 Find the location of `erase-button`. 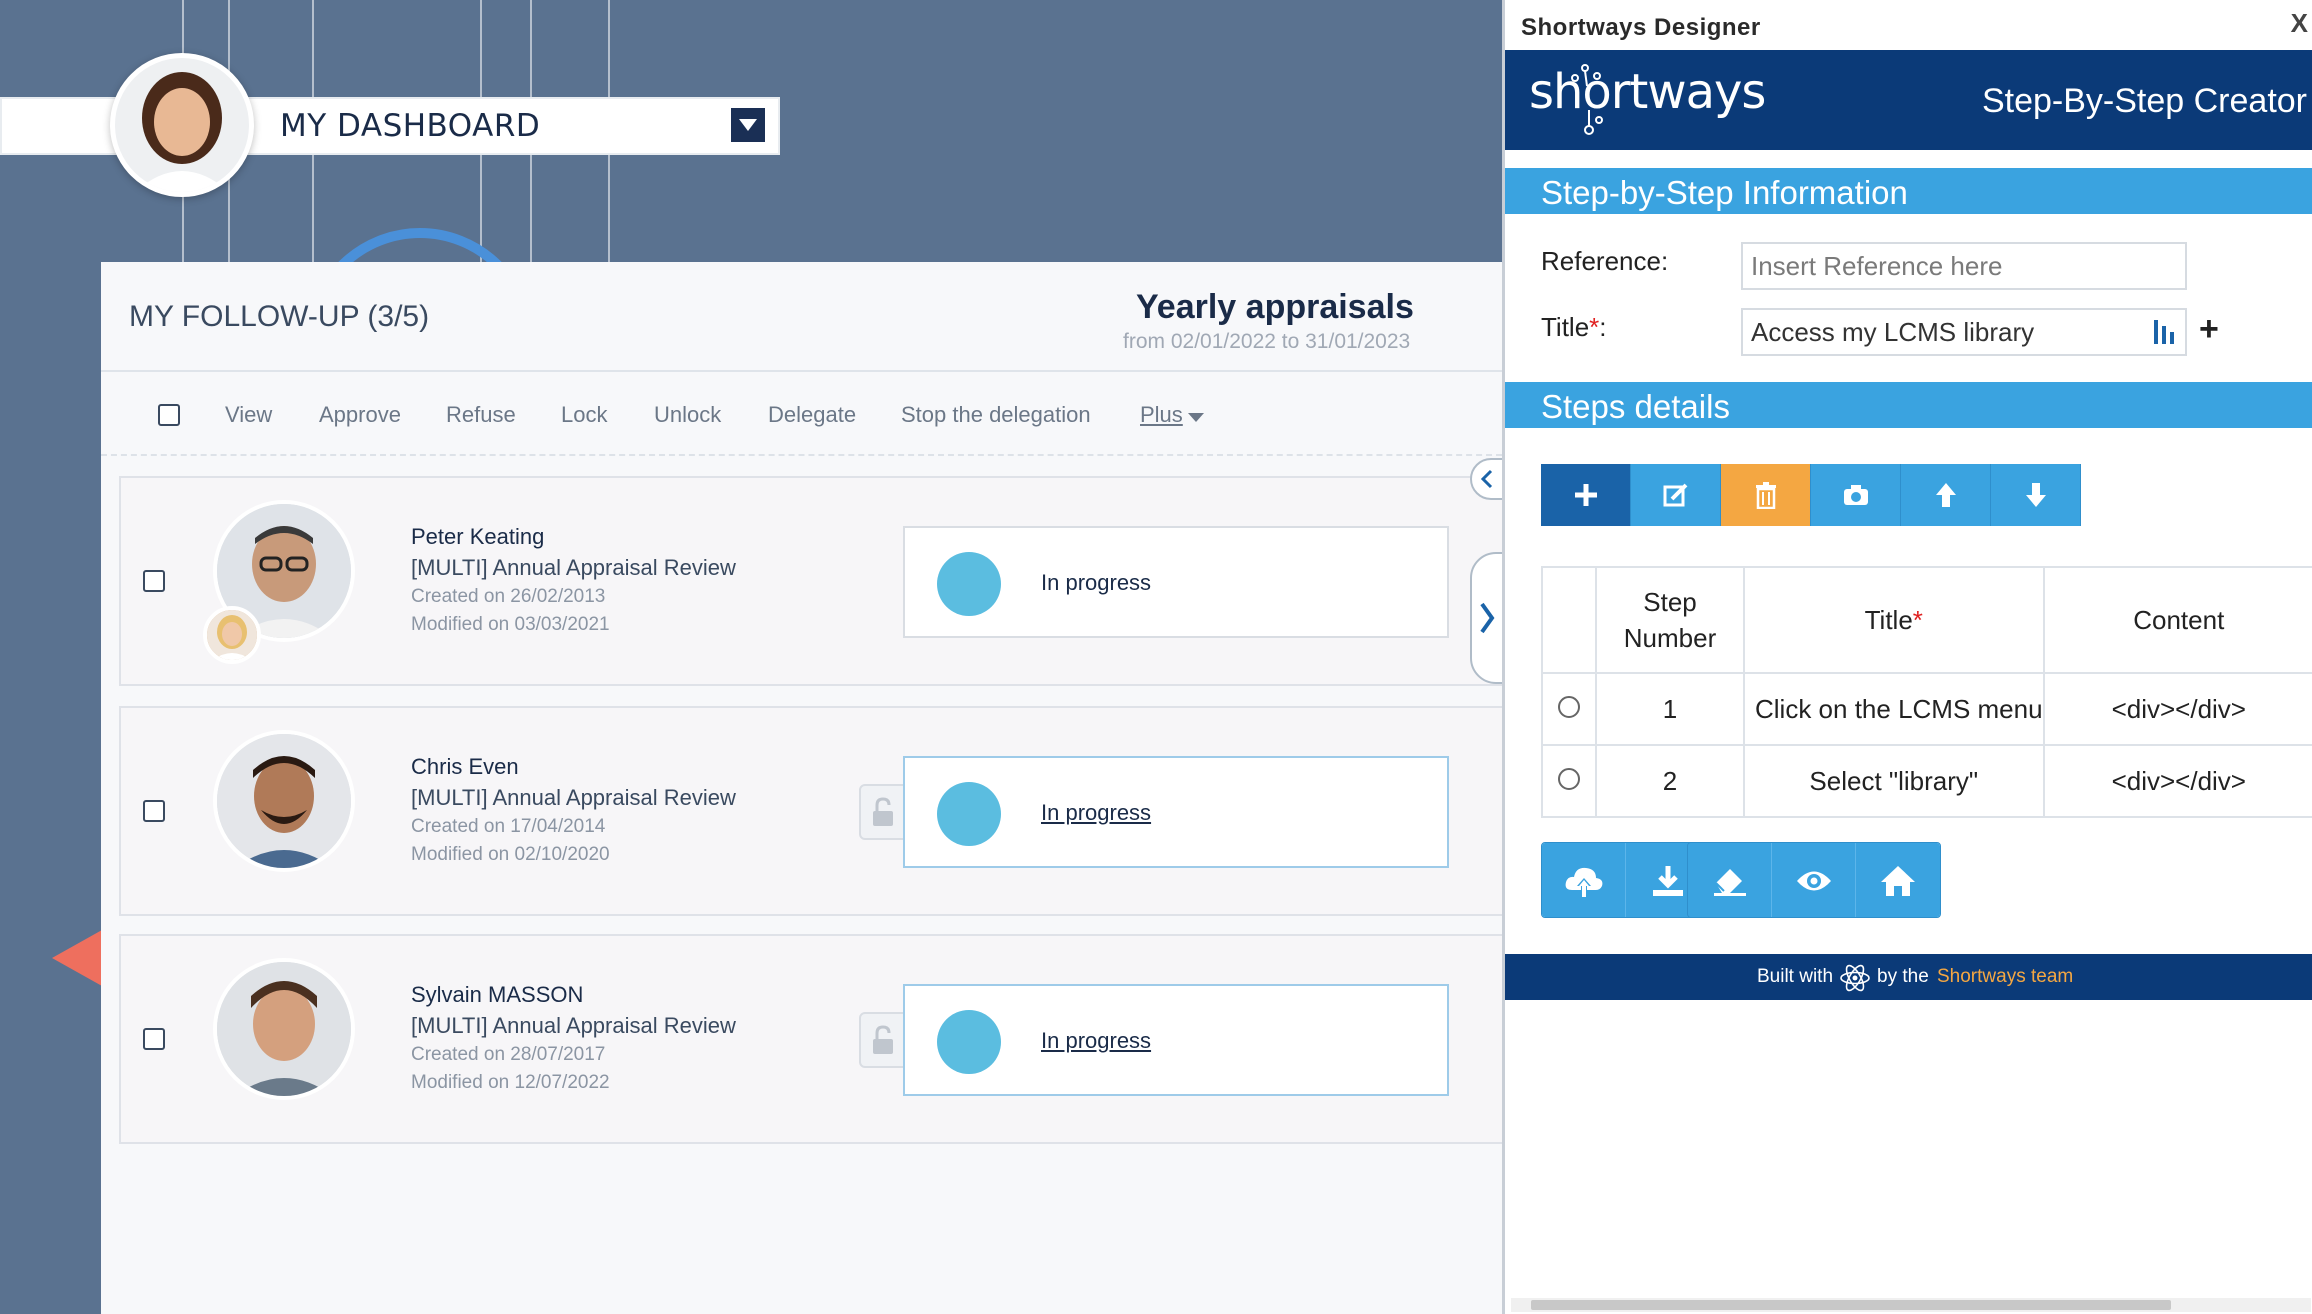

erase-button is located at coordinates (1730, 880).